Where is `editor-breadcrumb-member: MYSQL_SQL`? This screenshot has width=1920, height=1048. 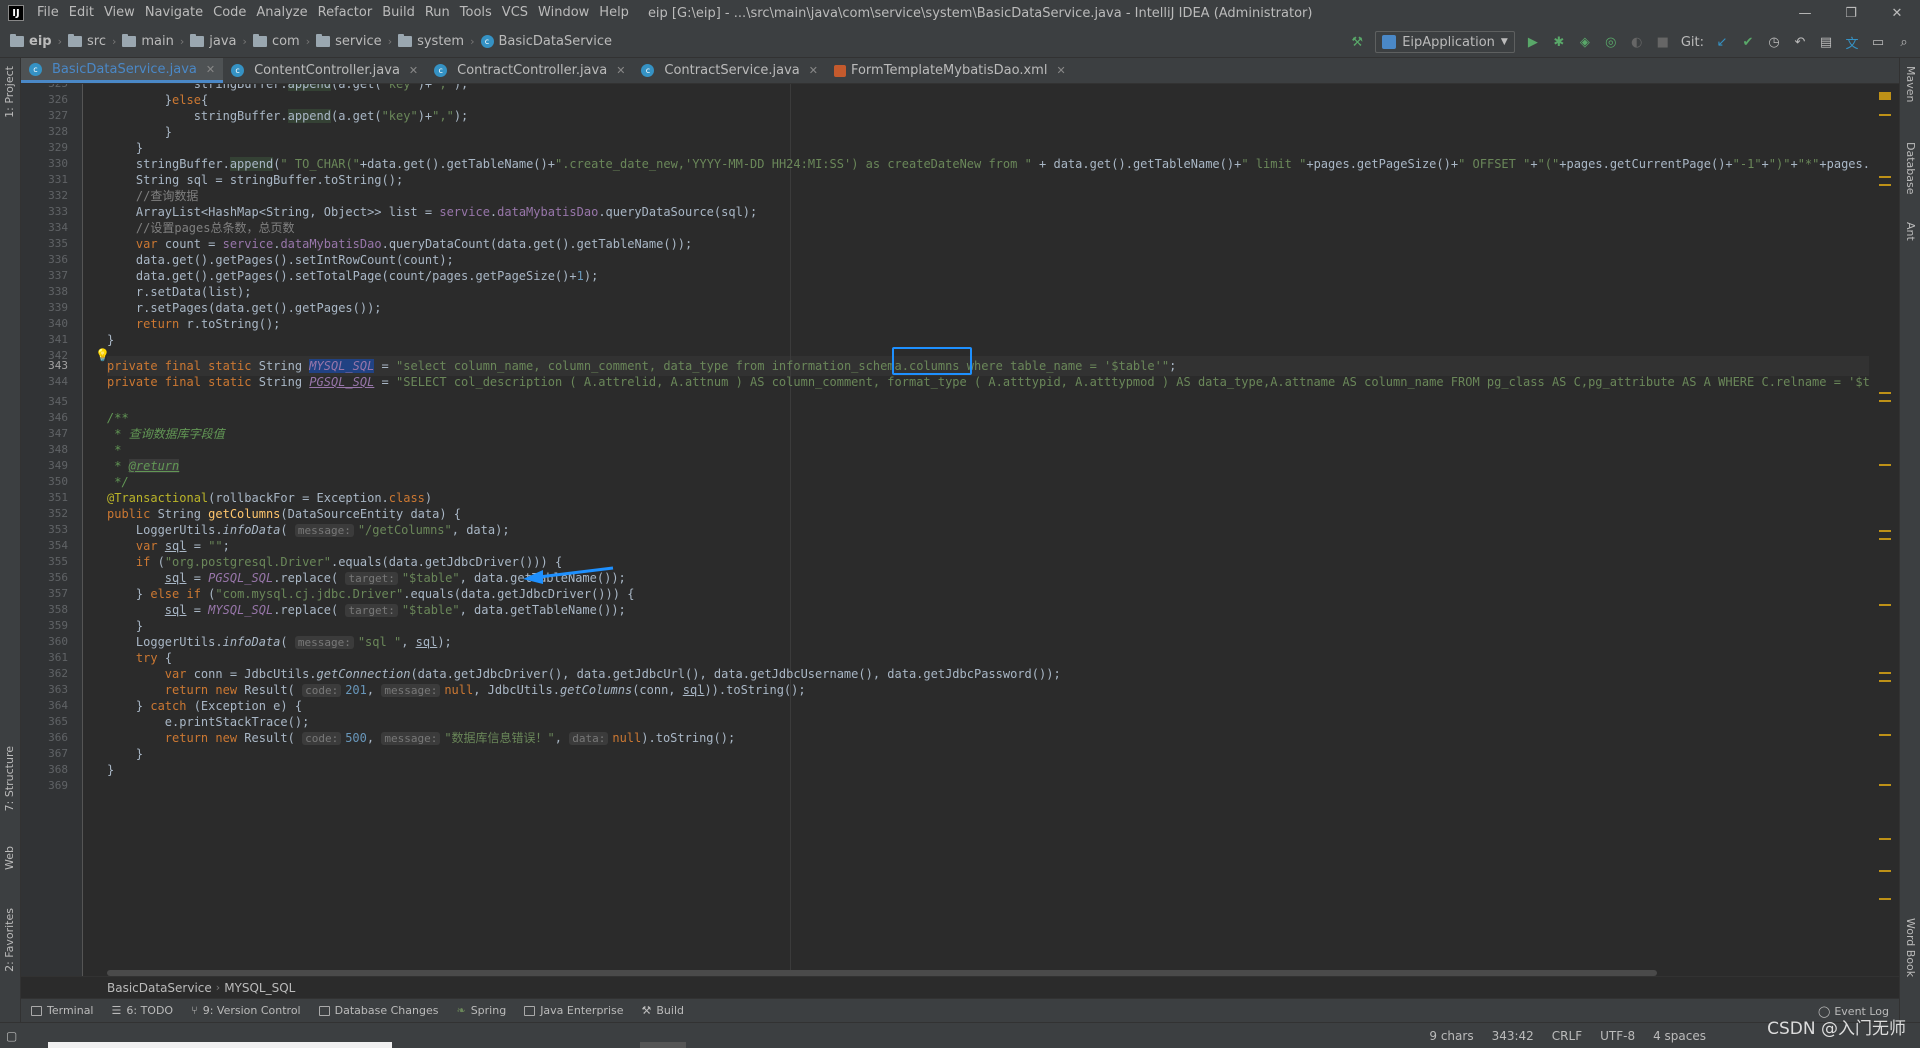
editor-breadcrumb-member: MYSQL_SQL is located at coordinates (259, 988).